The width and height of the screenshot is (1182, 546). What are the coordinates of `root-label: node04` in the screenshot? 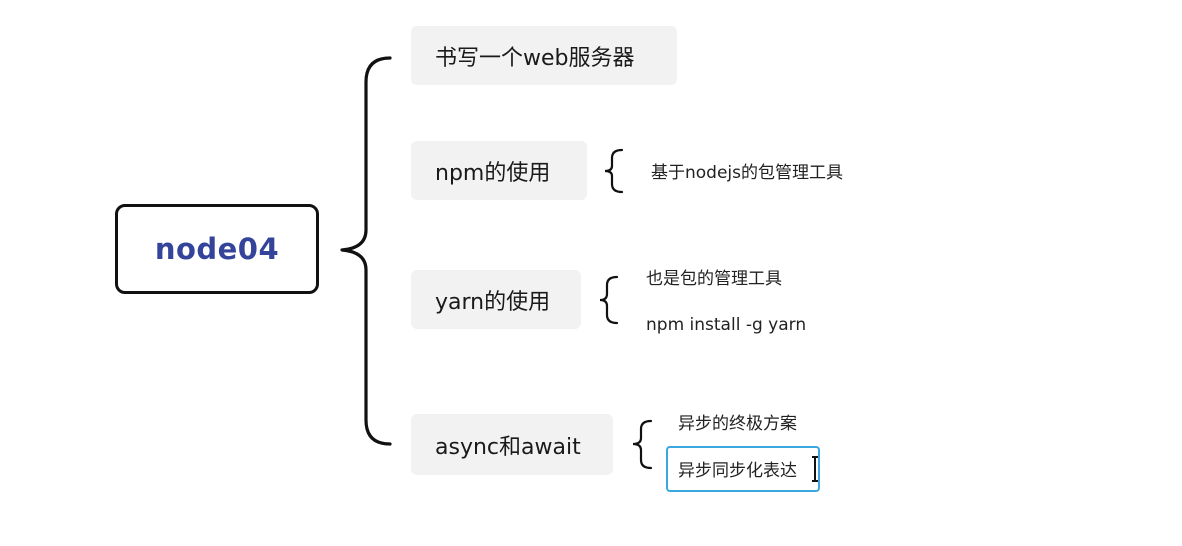 It's located at (217, 249).